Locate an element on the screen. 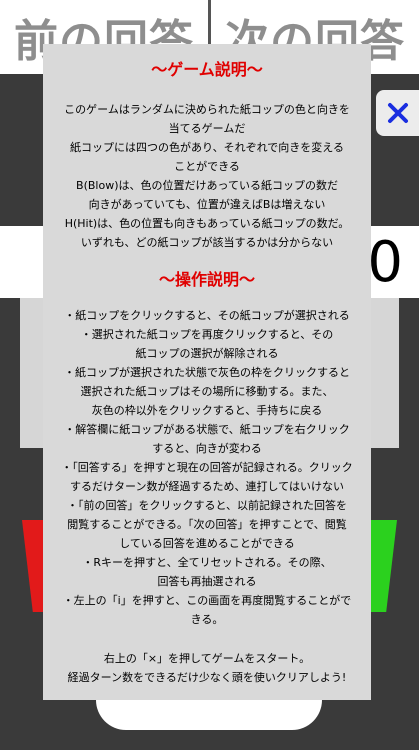 This screenshot has width=419, height=750. turn-counter: 0 is located at coordinates (385, 262).